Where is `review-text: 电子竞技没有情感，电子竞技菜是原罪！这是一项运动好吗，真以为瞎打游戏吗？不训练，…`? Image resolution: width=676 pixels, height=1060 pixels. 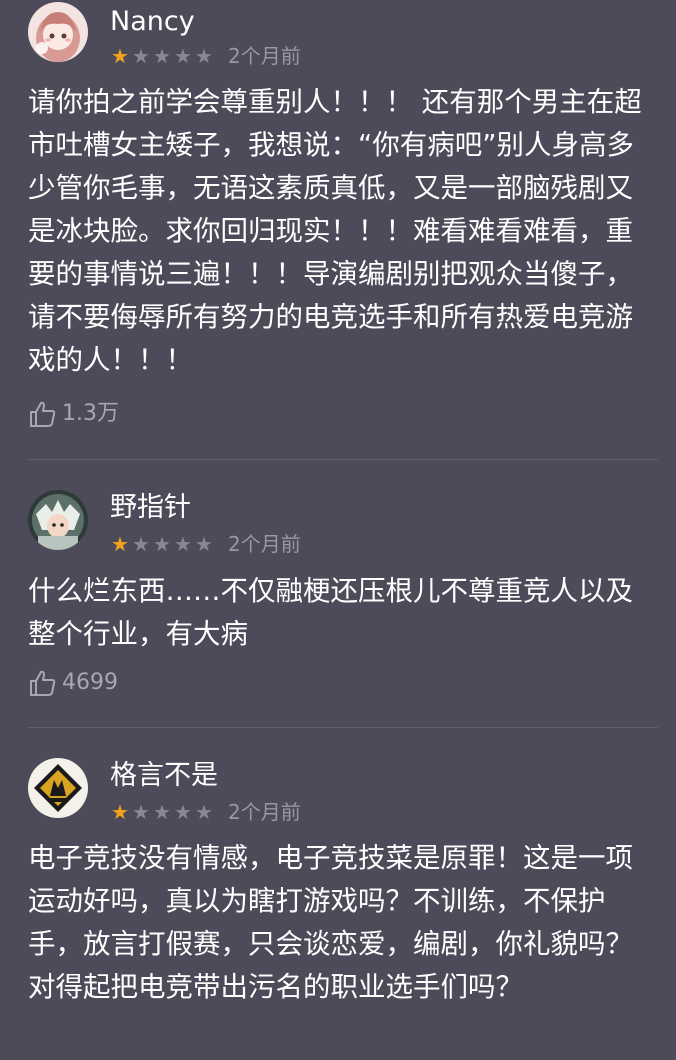 review-text: 电子竞技没有情感，电子竞技菜是原罪！这是一项运动好吗，真以为瞎打游戏吗？不训练，… is located at coordinates (330, 922).